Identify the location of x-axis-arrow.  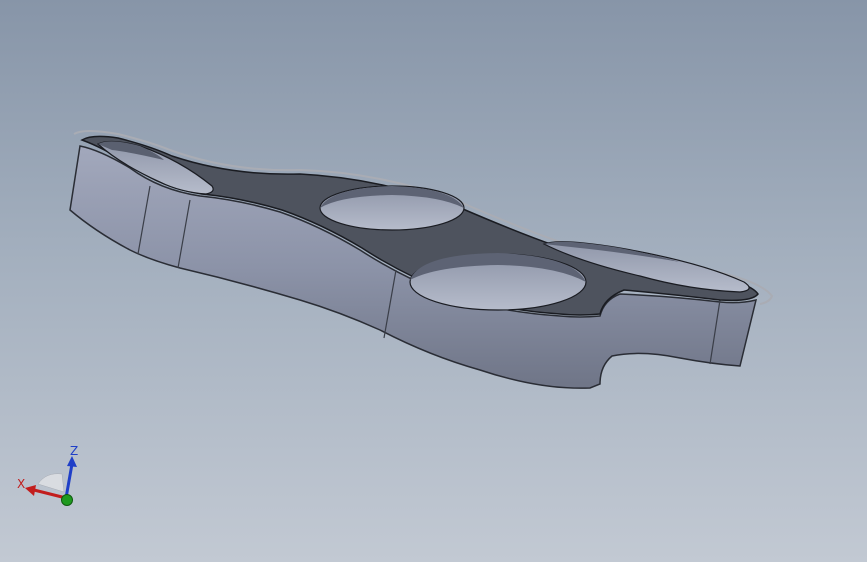
(30, 490).